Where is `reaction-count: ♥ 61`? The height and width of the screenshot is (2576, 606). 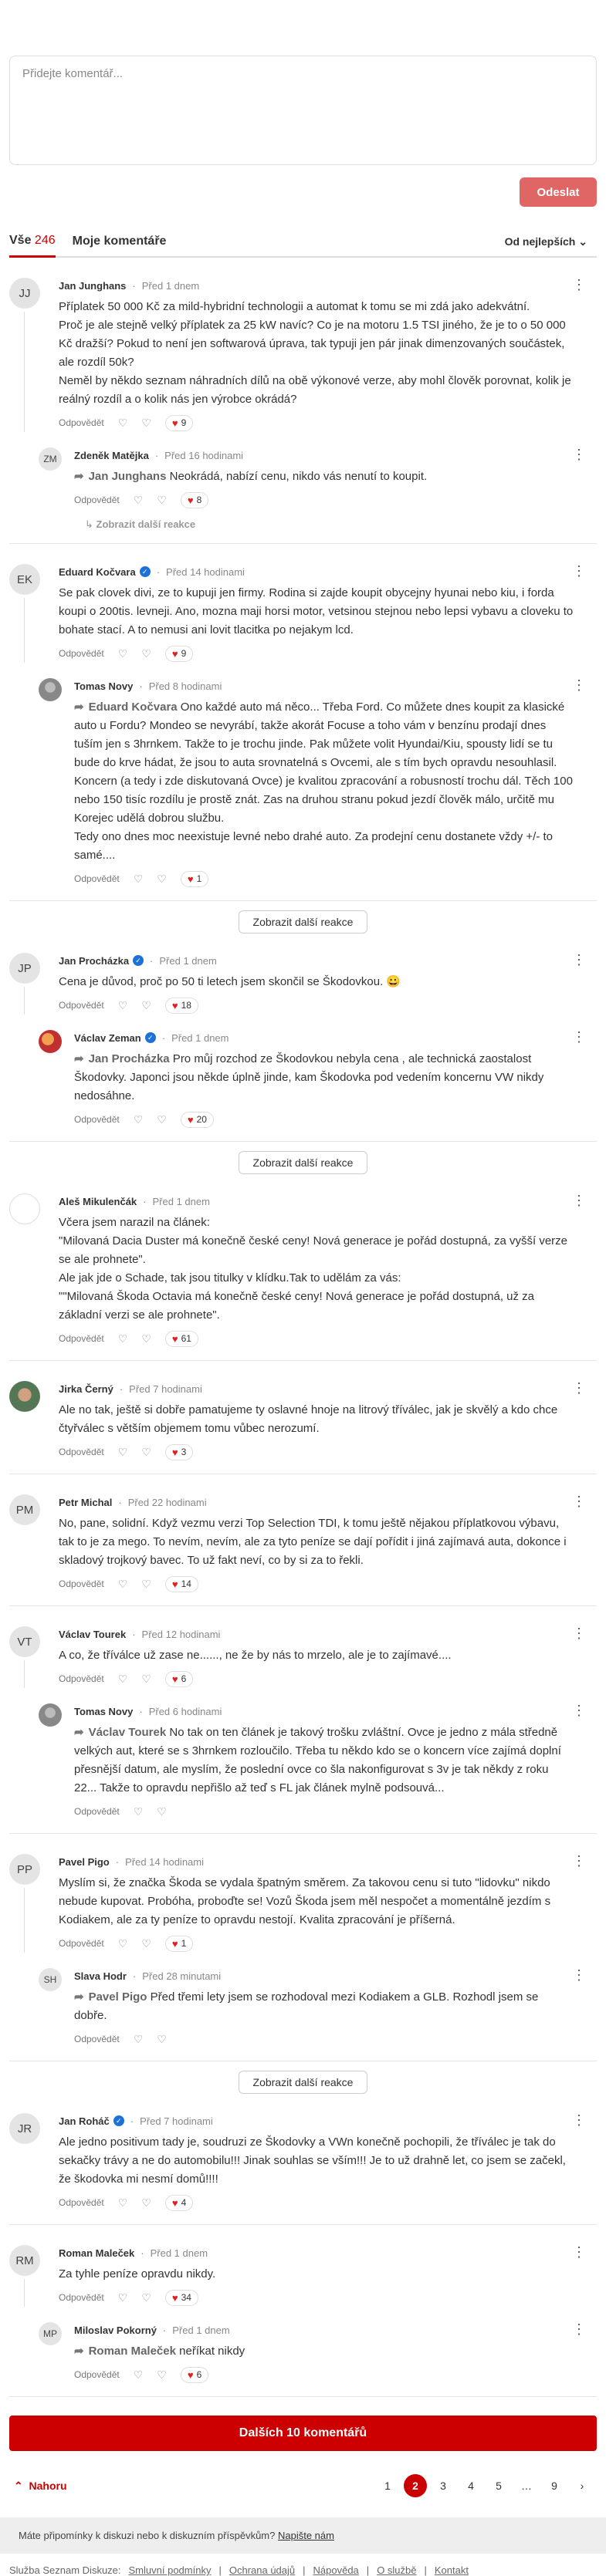 reaction-count: ♥ 61 is located at coordinates (181, 1339).